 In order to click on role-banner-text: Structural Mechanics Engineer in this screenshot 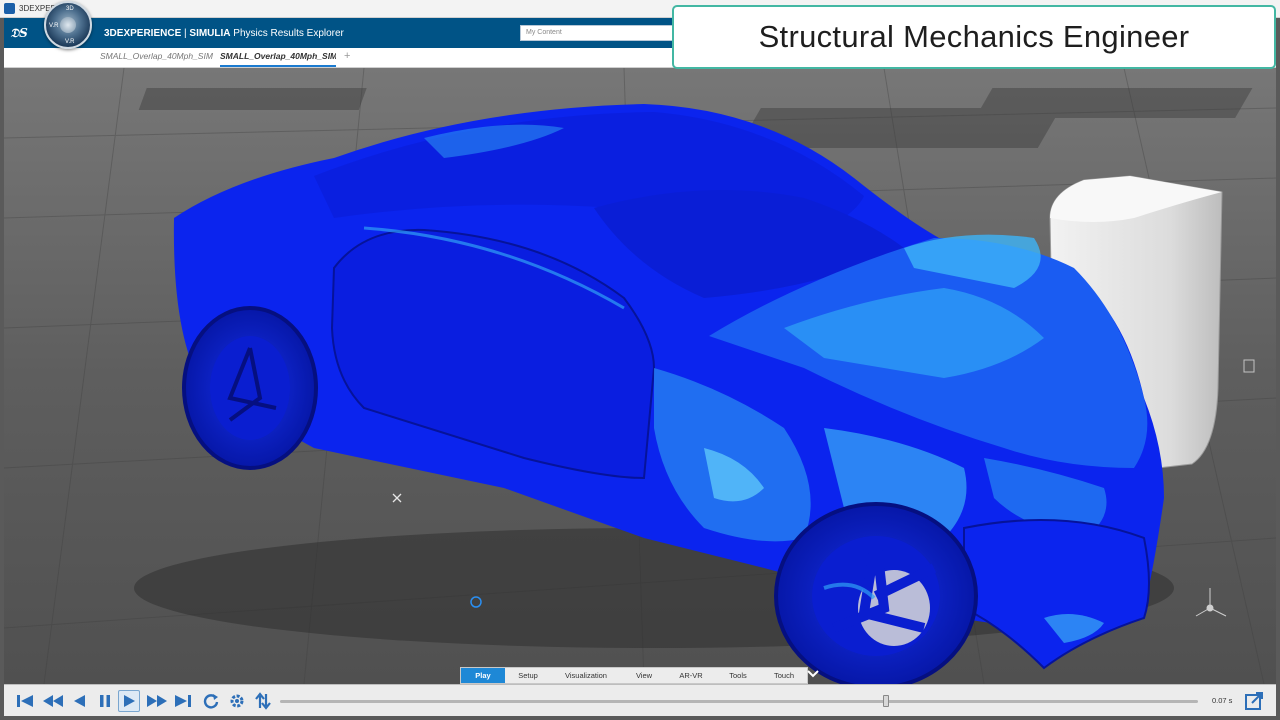, I will do `click(974, 36)`.